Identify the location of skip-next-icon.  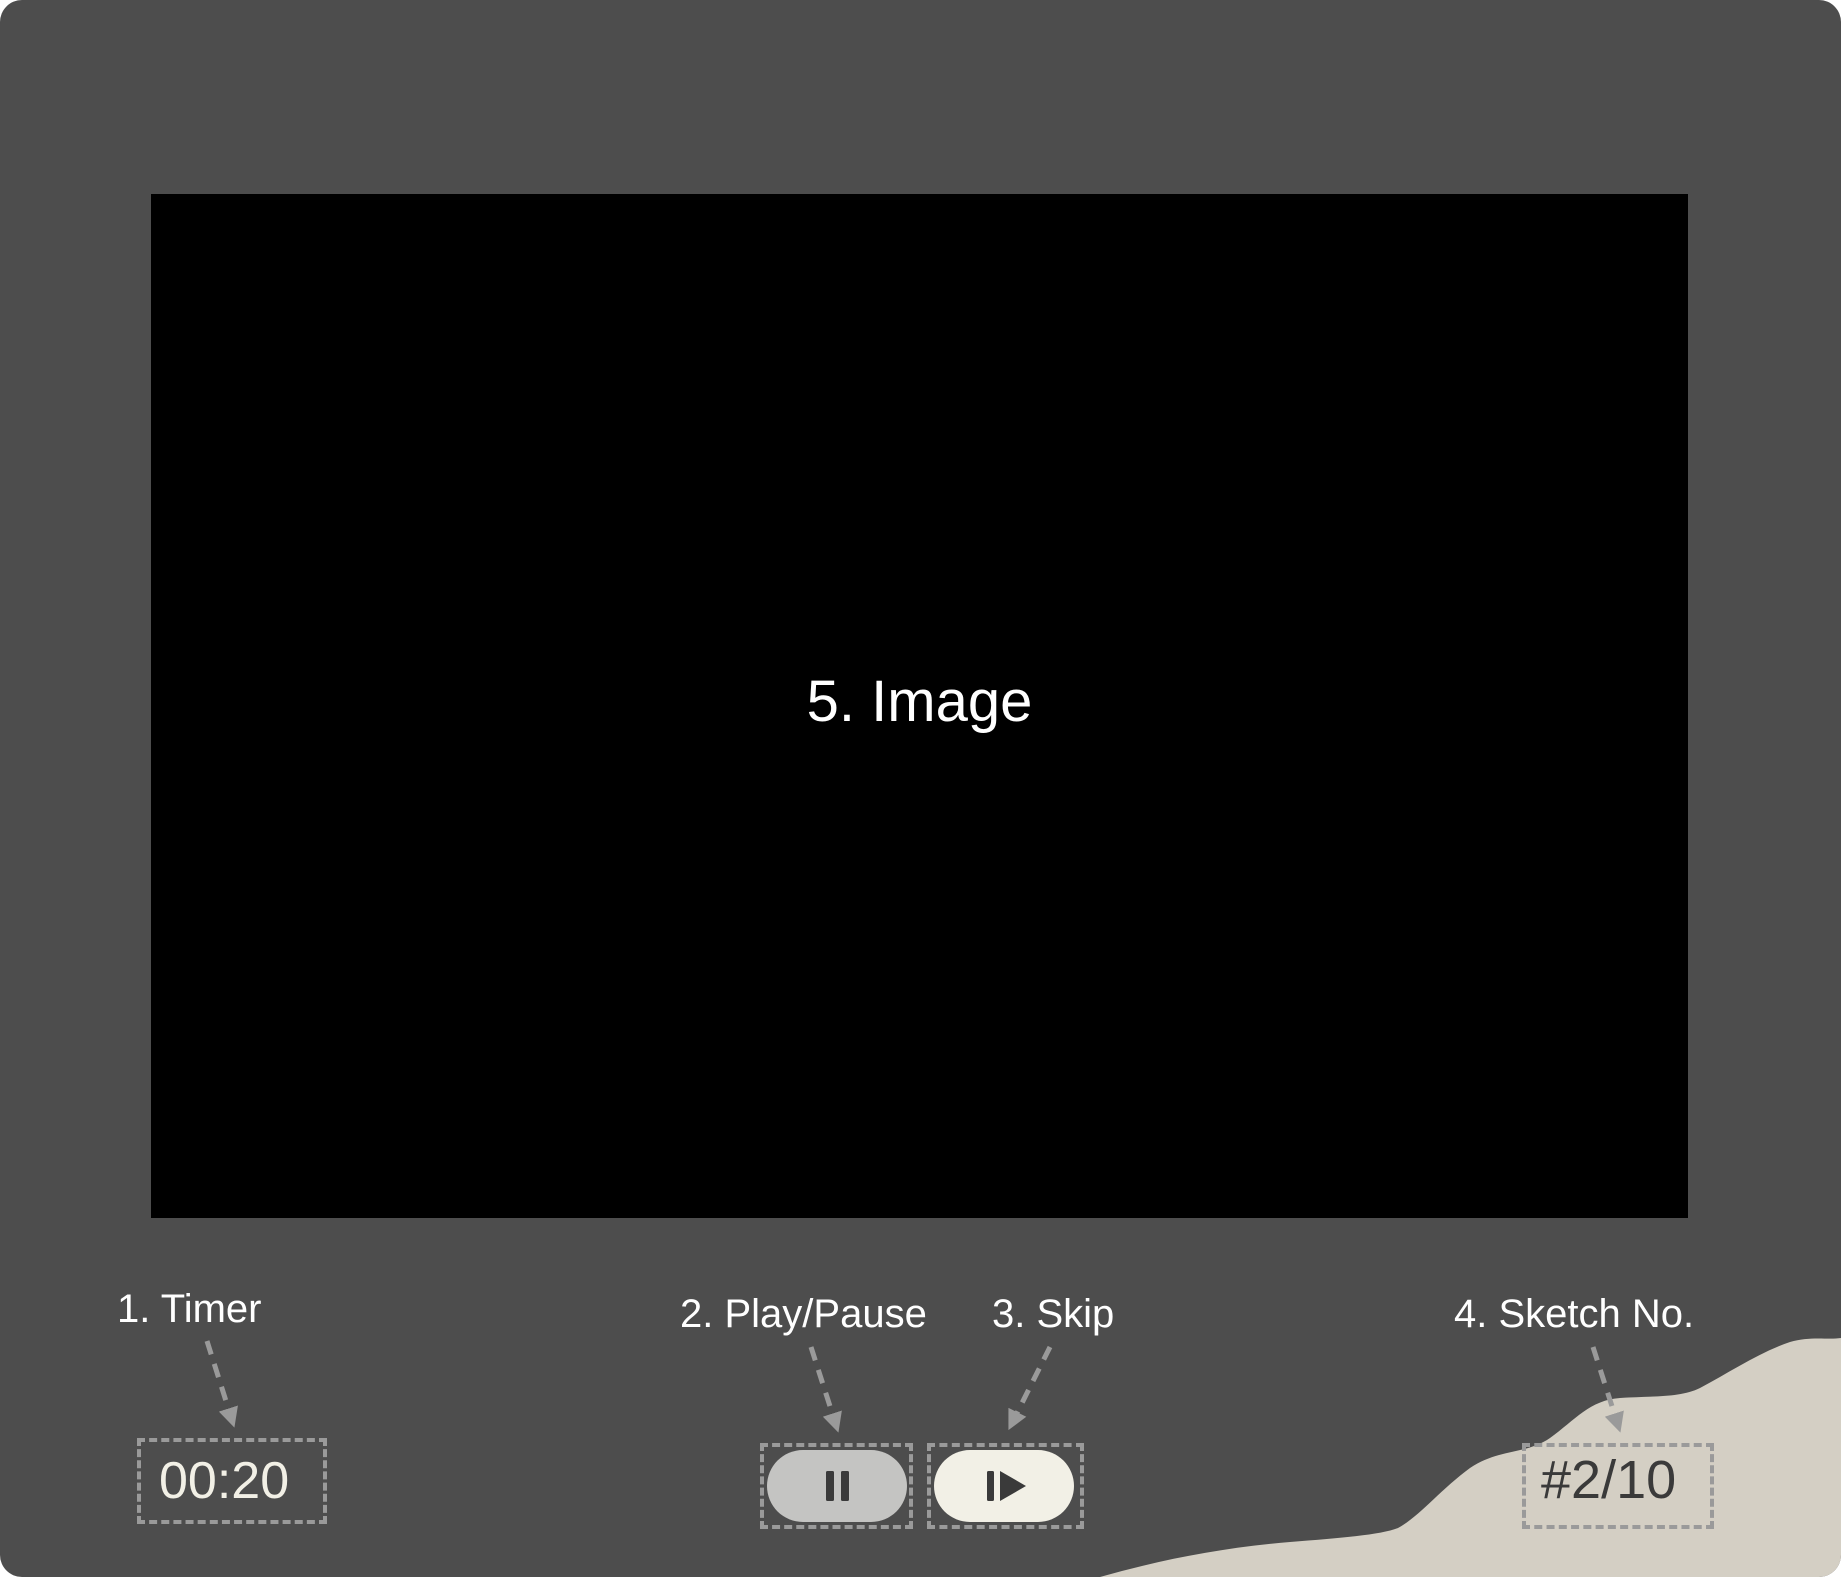
(1006, 1486).